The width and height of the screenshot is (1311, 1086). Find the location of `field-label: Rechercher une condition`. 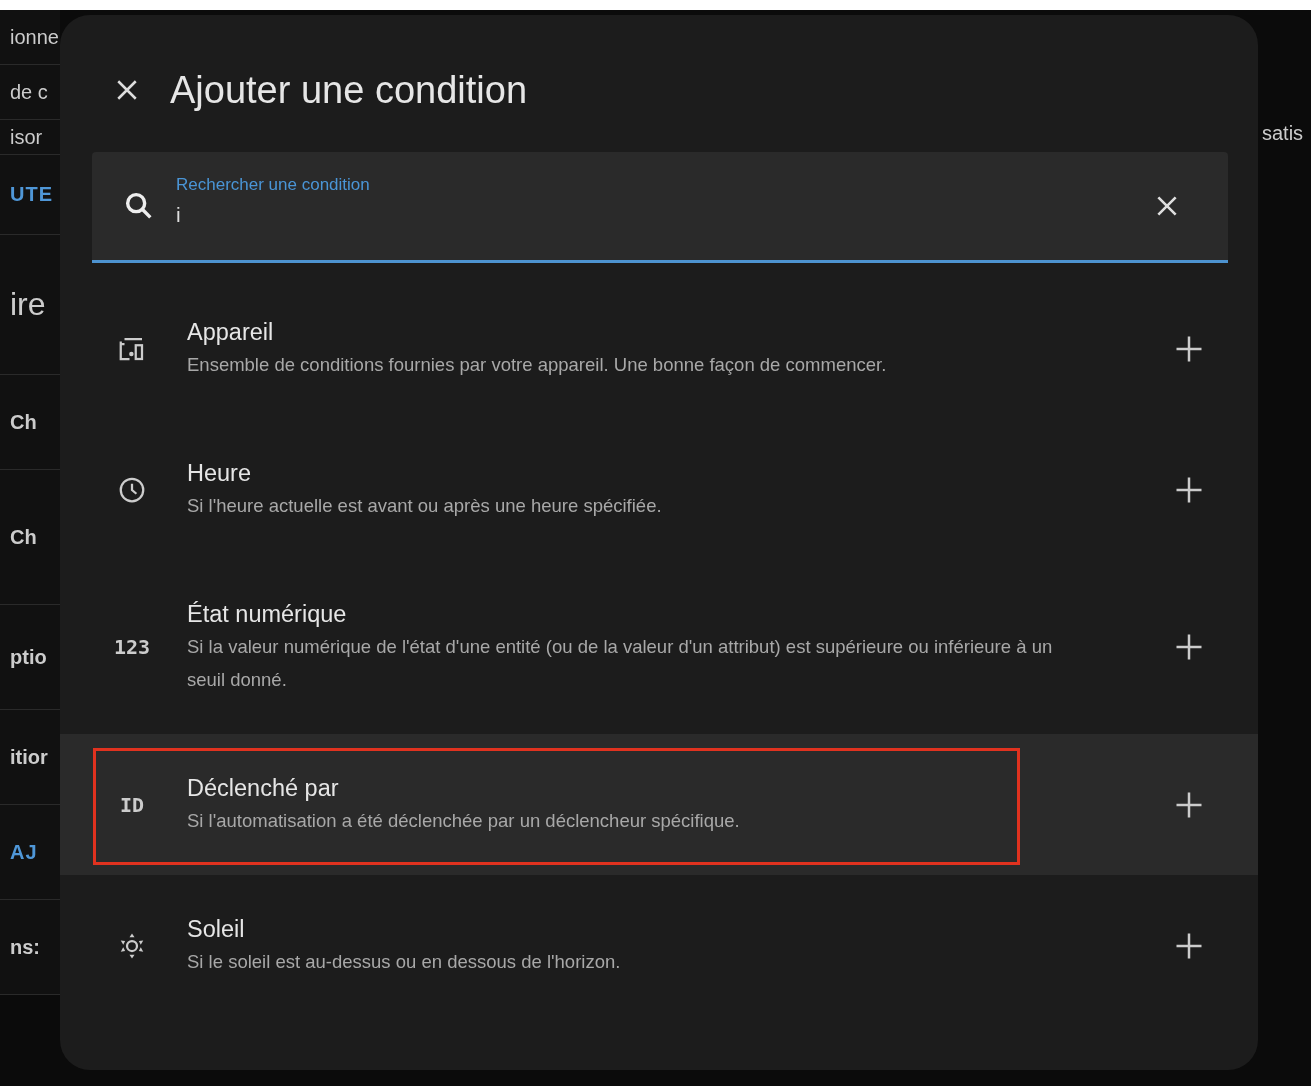

field-label: Rechercher une condition is located at coordinates (273, 185).